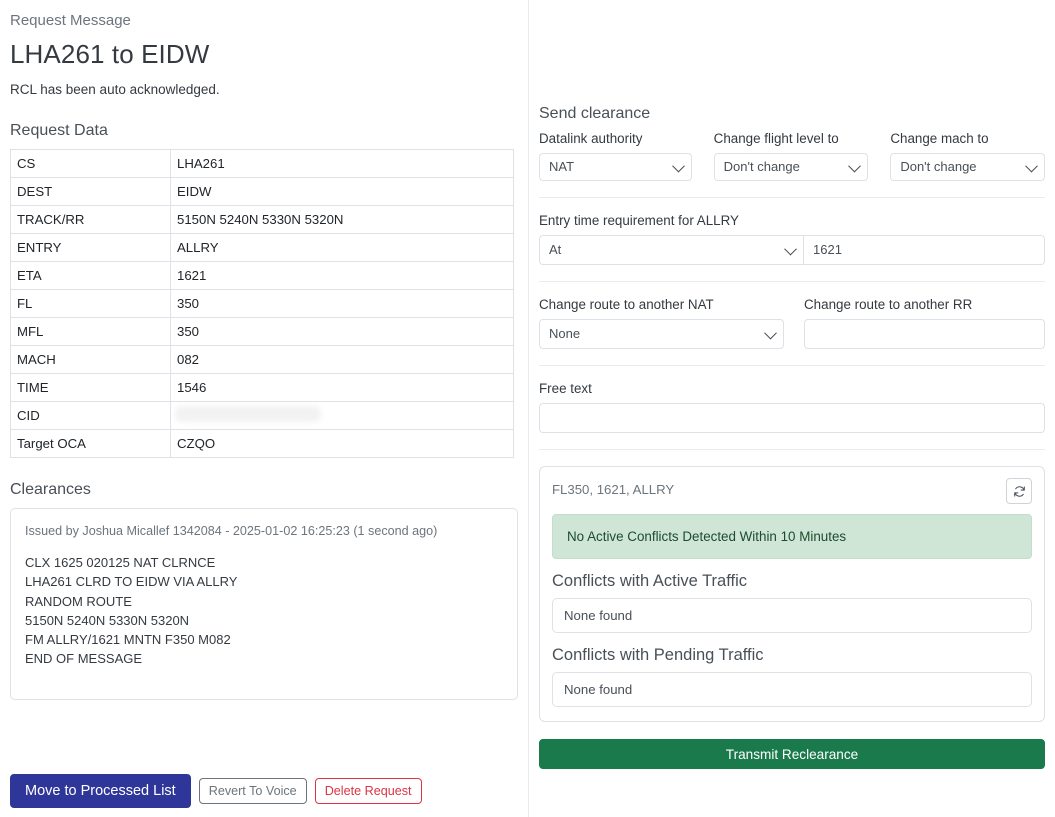  I want to click on change-flight-level-group: Change flight level to Don't change, so click(791, 155).